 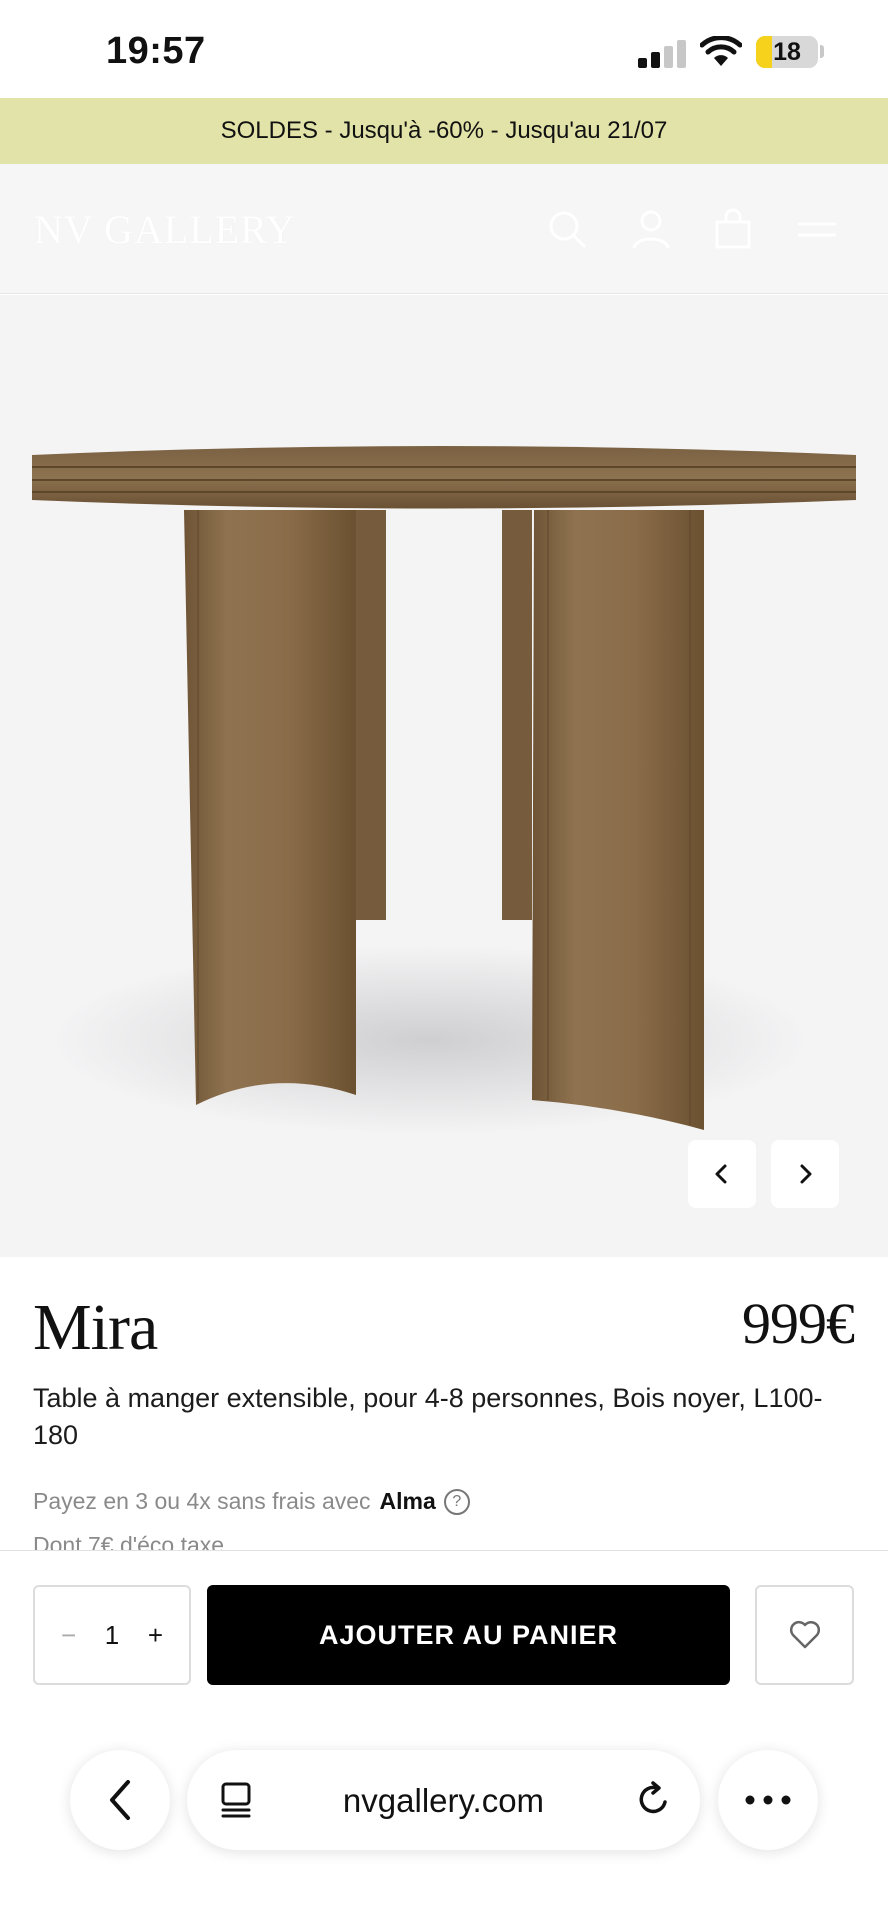 I want to click on promo-banner: SOLDES - Jusqu'à -60% - Jusqu'au 21/07, so click(x=444, y=131).